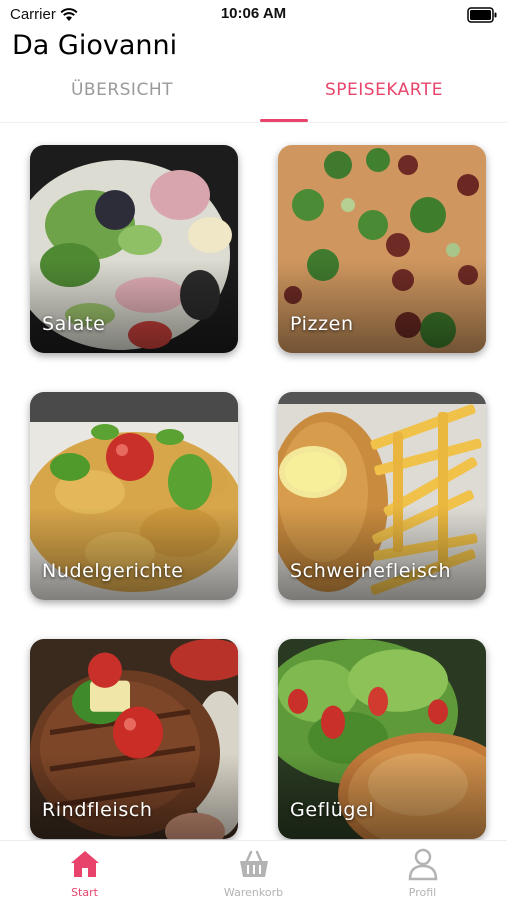 This screenshot has height=900, width=507. What do you see at coordinates (134, 739) in the screenshot?
I see `category-card-rindfleisch: Rindfleisch` at bounding box center [134, 739].